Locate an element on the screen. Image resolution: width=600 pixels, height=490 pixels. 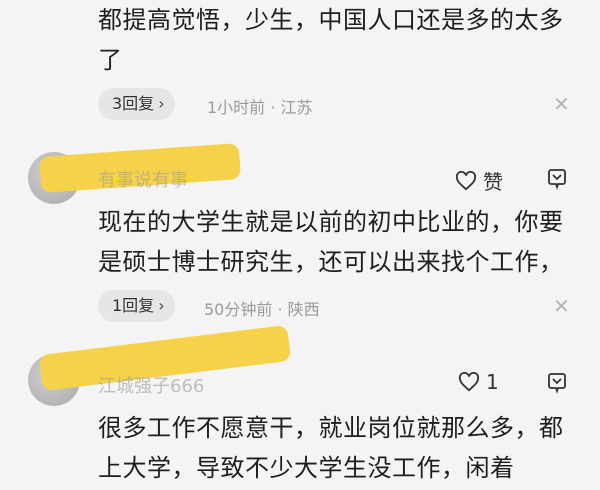
like-button: 1 is located at coordinates (478, 382).